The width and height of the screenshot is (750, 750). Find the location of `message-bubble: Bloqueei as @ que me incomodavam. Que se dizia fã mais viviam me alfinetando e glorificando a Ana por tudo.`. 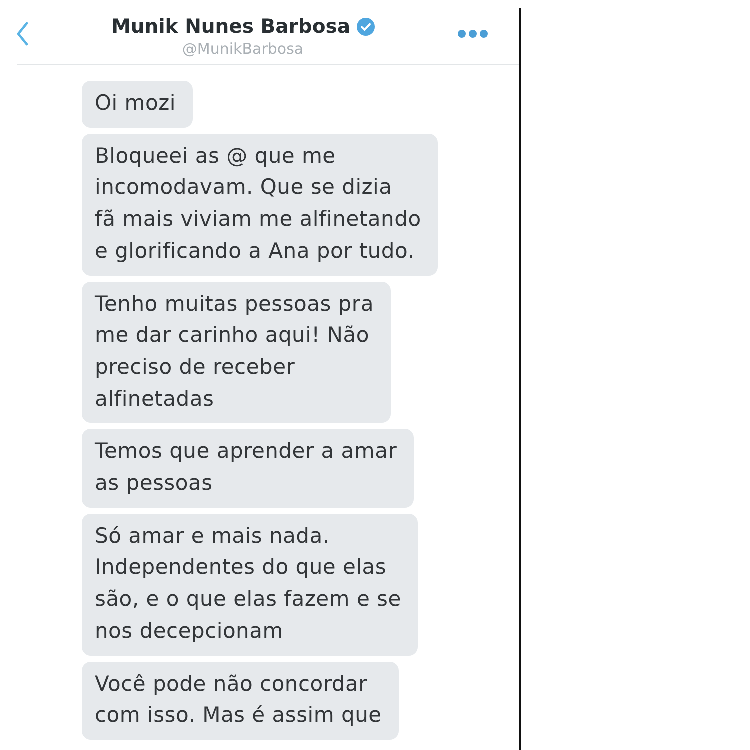

message-bubble: Bloqueei as @ que me incomodavam. Que se dizia fã mais viviam me alfinetando e glorificando a Ana por tudo. is located at coordinates (260, 205).